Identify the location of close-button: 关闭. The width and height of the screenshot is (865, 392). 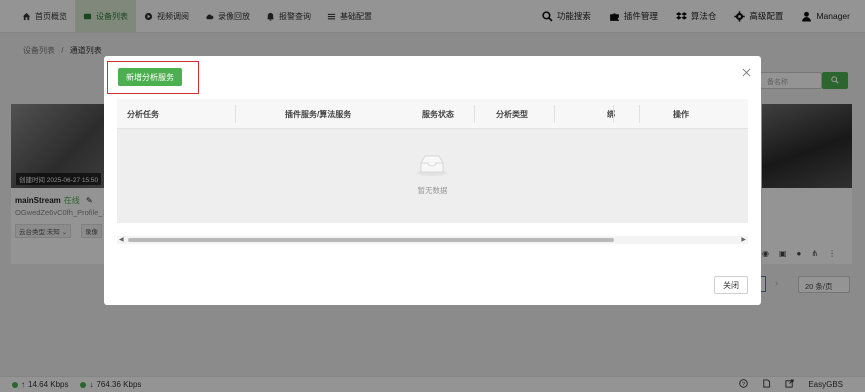
(731, 285).